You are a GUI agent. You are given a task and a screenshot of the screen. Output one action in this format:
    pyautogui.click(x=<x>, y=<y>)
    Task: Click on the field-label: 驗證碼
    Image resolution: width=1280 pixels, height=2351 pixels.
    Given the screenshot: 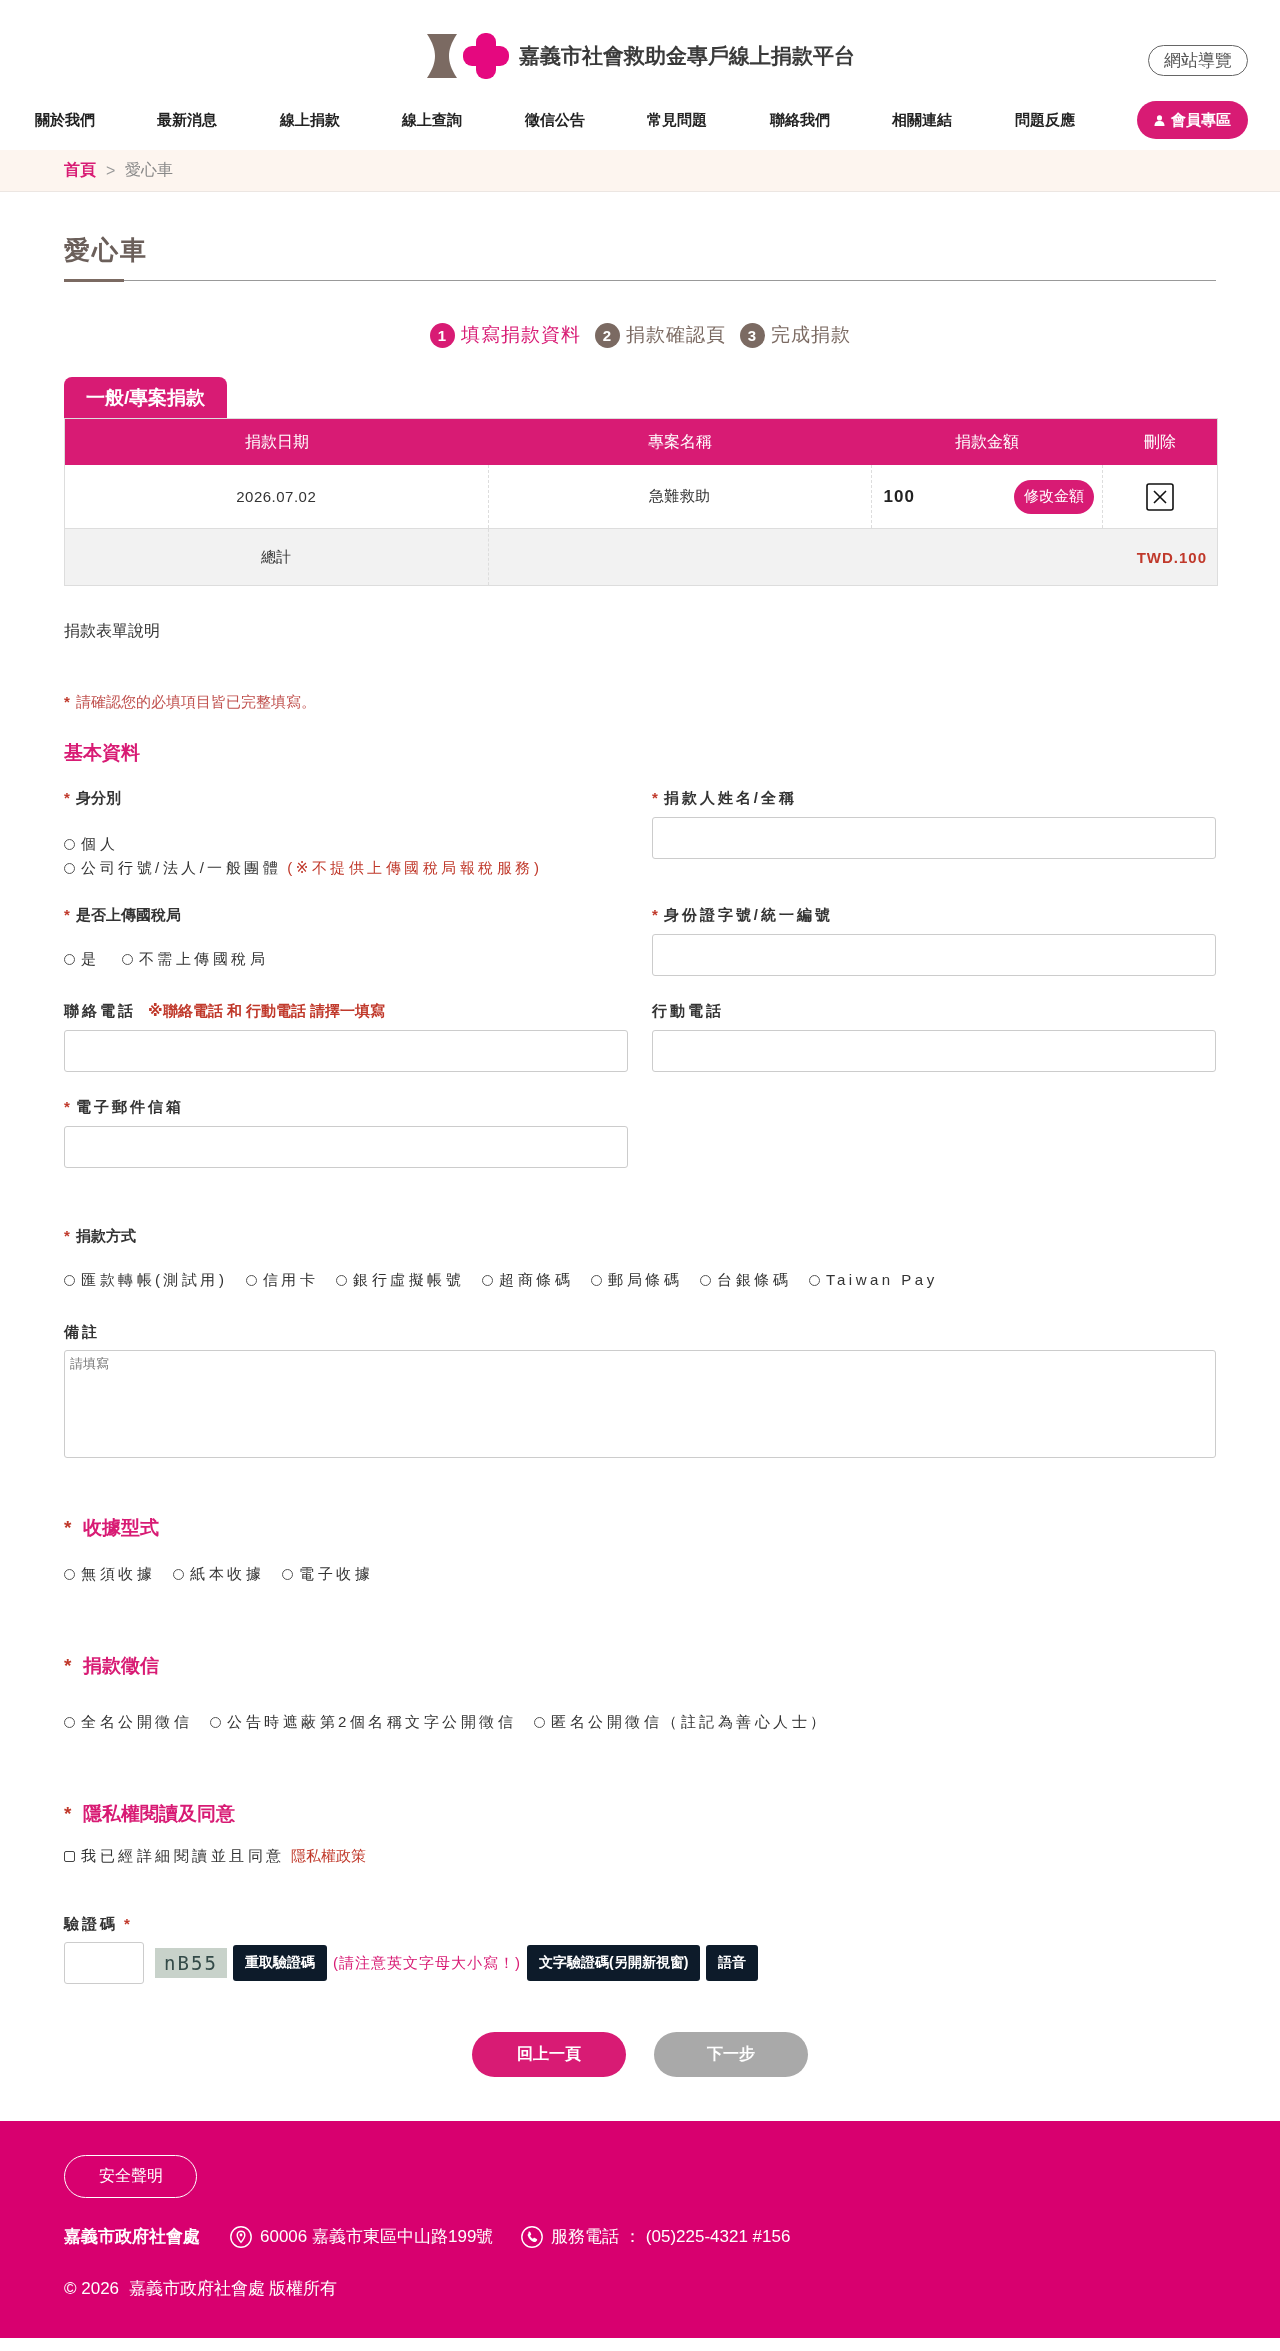 What is the action you would take?
    pyautogui.click(x=91, y=1924)
    